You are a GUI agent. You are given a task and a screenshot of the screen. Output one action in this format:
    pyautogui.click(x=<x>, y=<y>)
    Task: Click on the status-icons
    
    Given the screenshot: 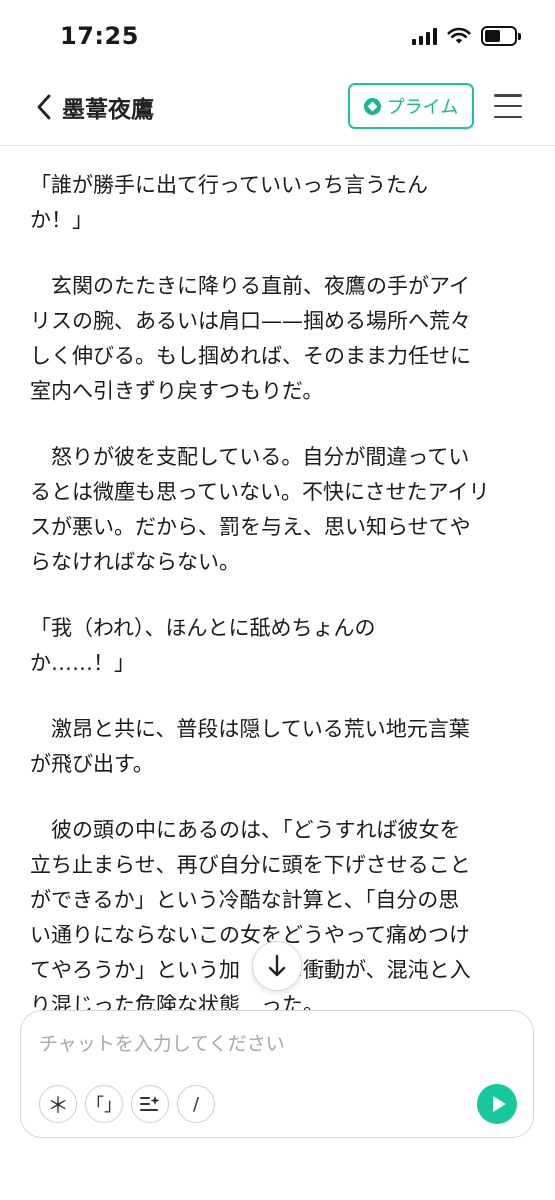 What is the action you would take?
    pyautogui.click(x=466, y=36)
    